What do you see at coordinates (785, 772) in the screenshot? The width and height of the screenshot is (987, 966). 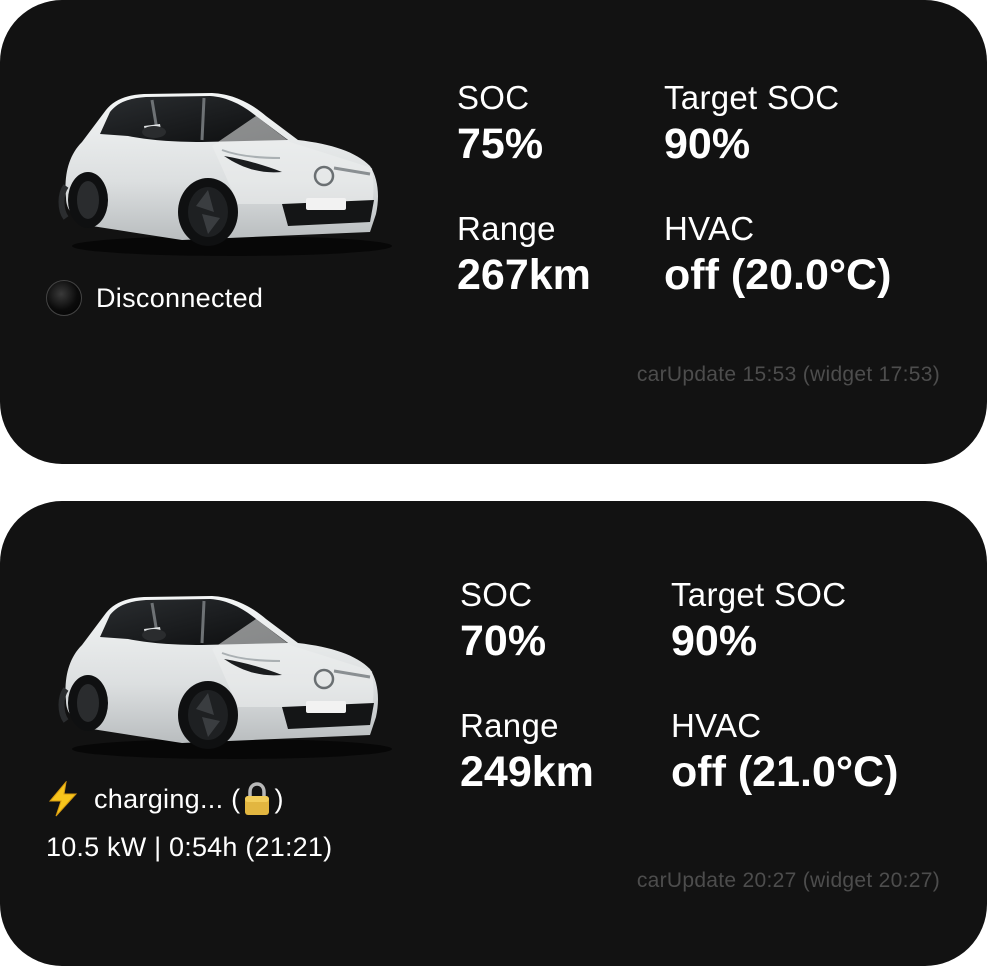 I see `hvac-value: off (21.0°C)` at bounding box center [785, 772].